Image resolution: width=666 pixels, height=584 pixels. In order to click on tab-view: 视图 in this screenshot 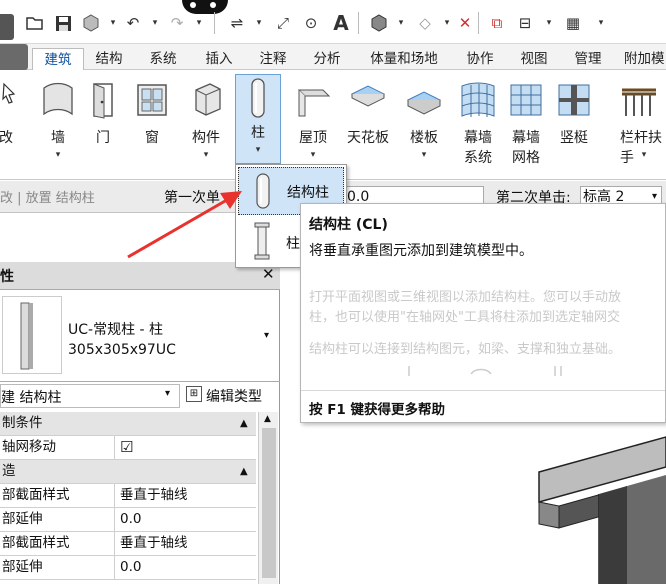, I will do `click(534, 59)`.